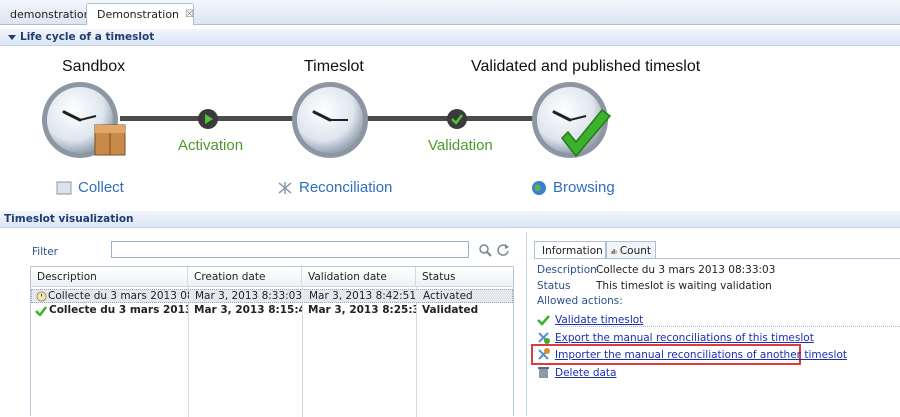  I want to click on sandbox-clock-icon, so click(84, 120).